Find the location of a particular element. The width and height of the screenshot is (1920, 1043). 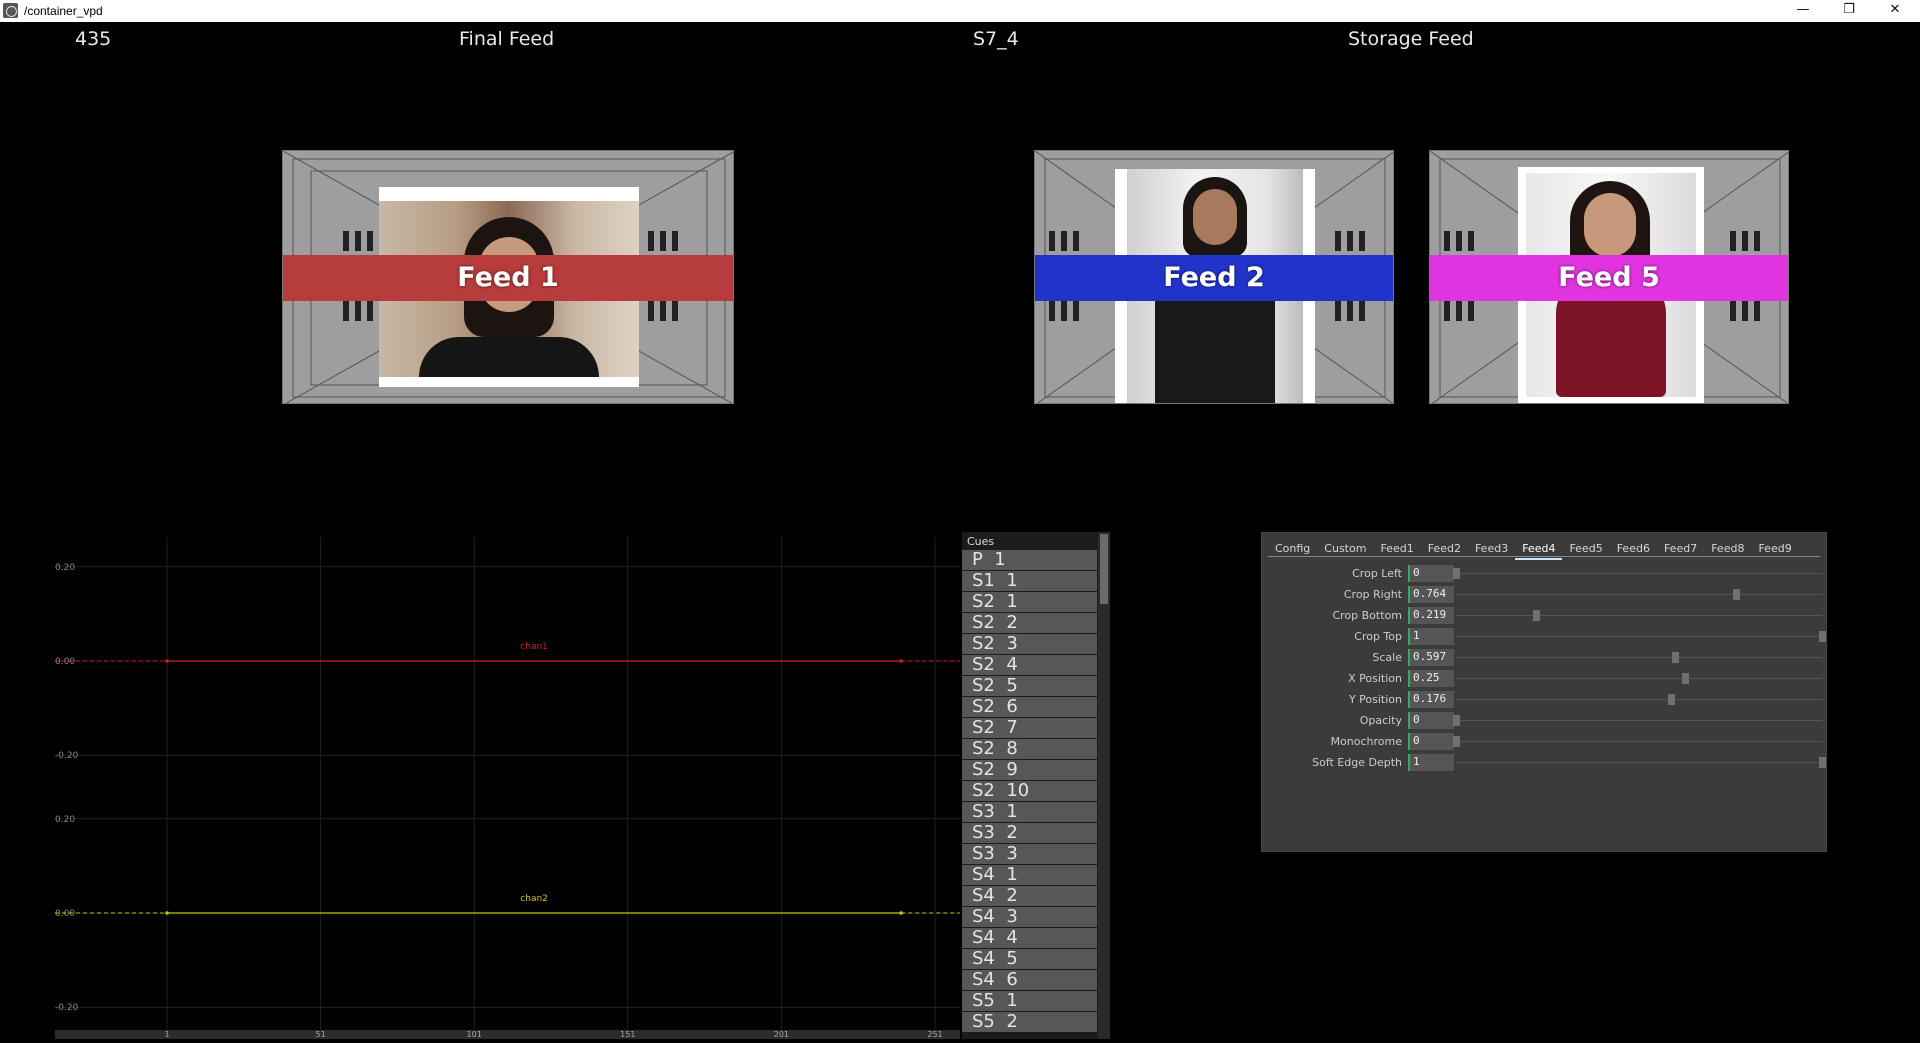

tab-feed7: Feed7 is located at coordinates (1680, 548).